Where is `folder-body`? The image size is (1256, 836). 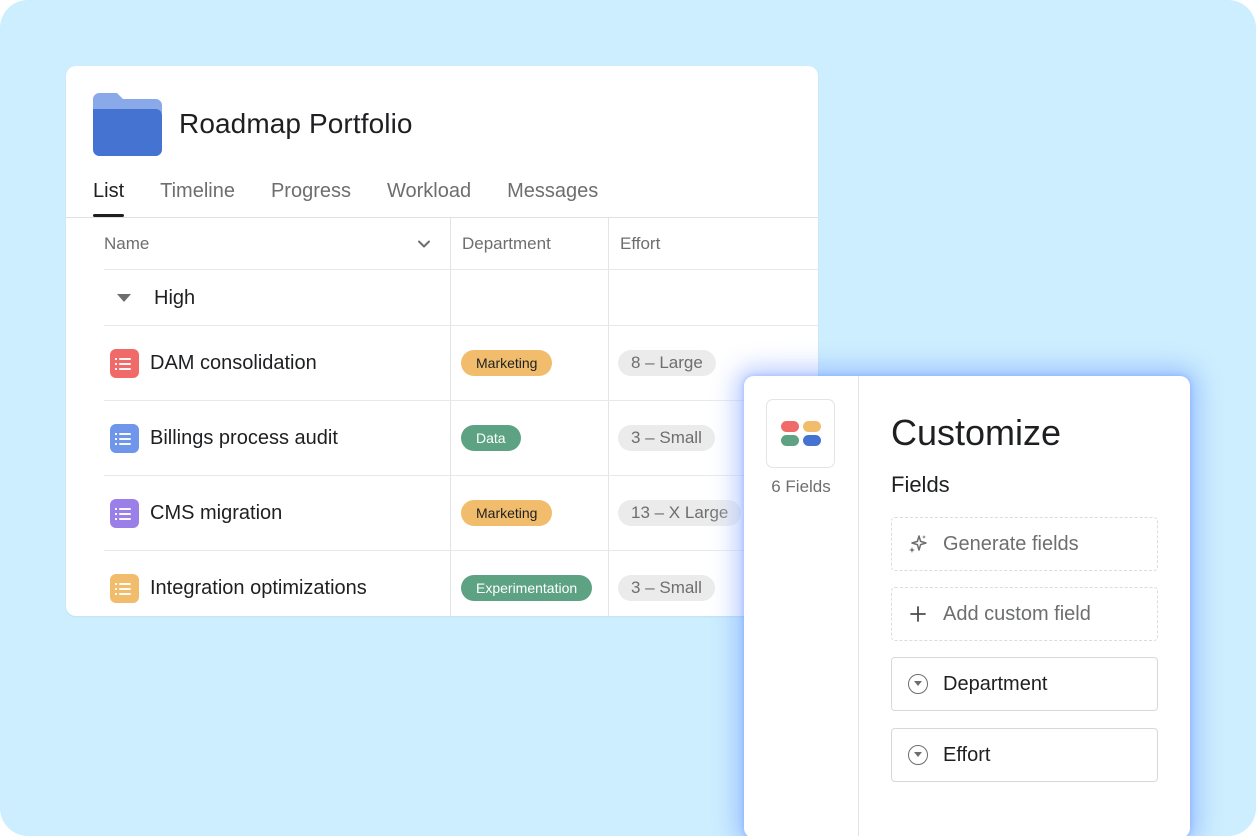 folder-body is located at coordinates (127, 132).